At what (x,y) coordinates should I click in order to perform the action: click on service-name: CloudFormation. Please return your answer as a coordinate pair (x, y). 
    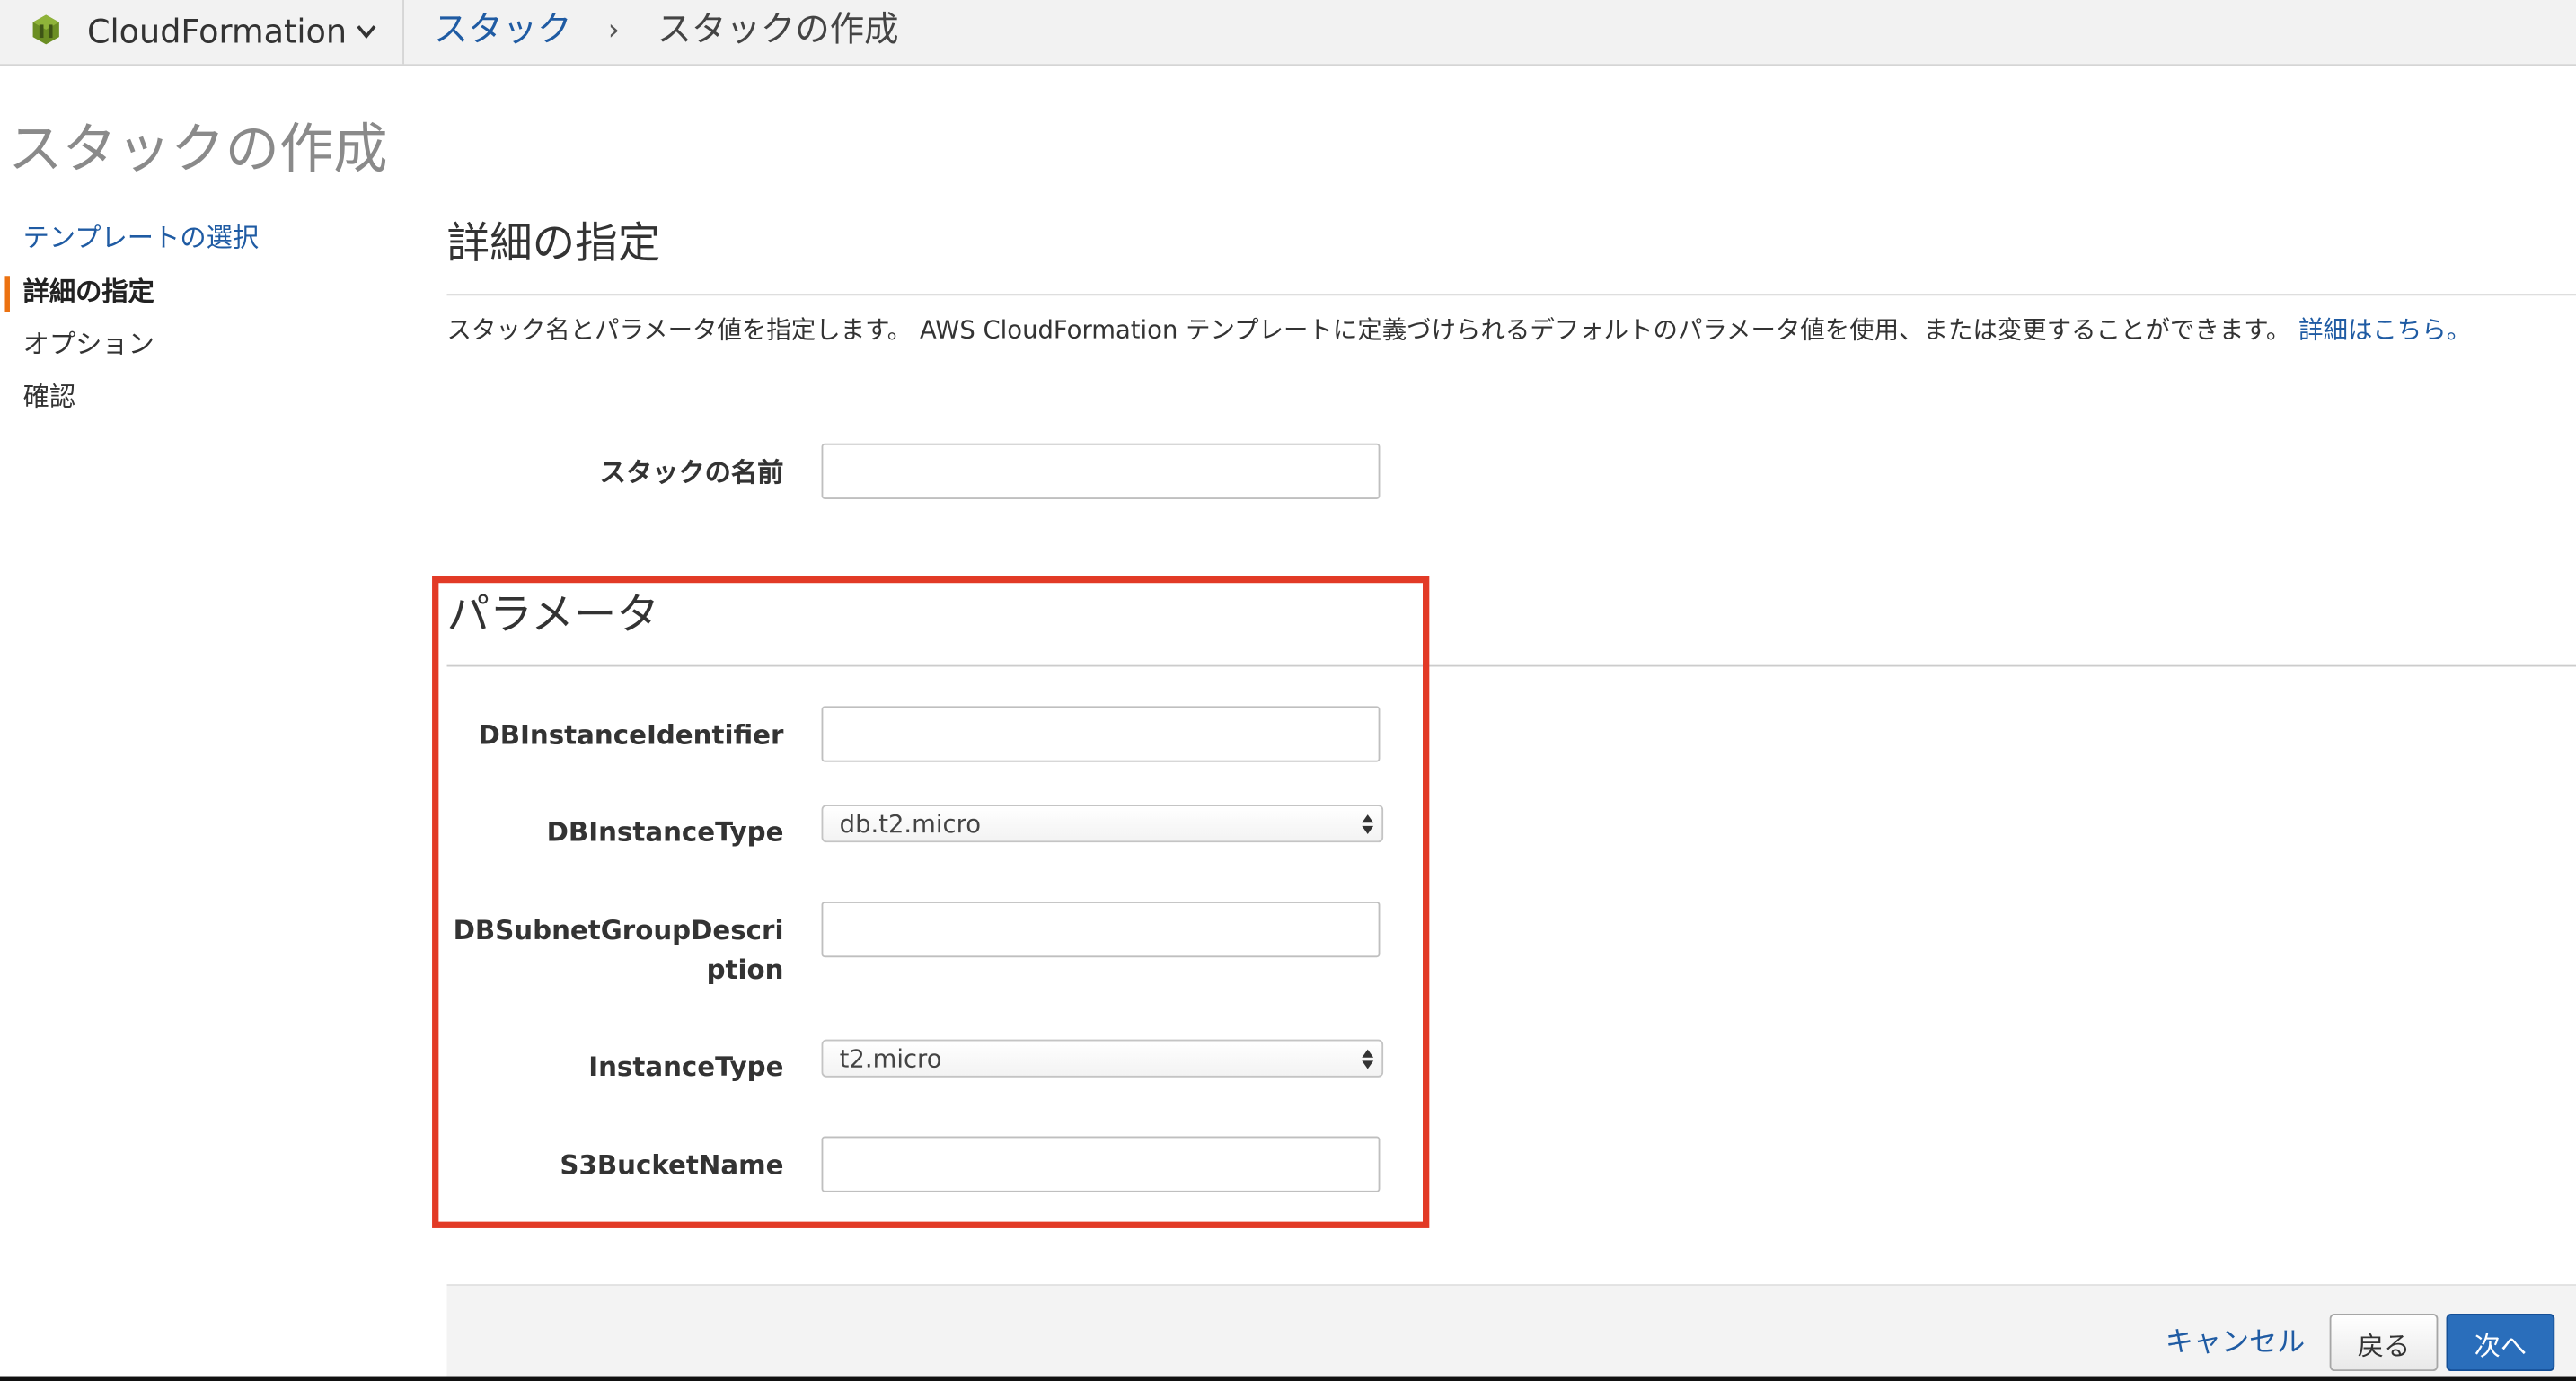
    Looking at the image, I should click on (217, 31).